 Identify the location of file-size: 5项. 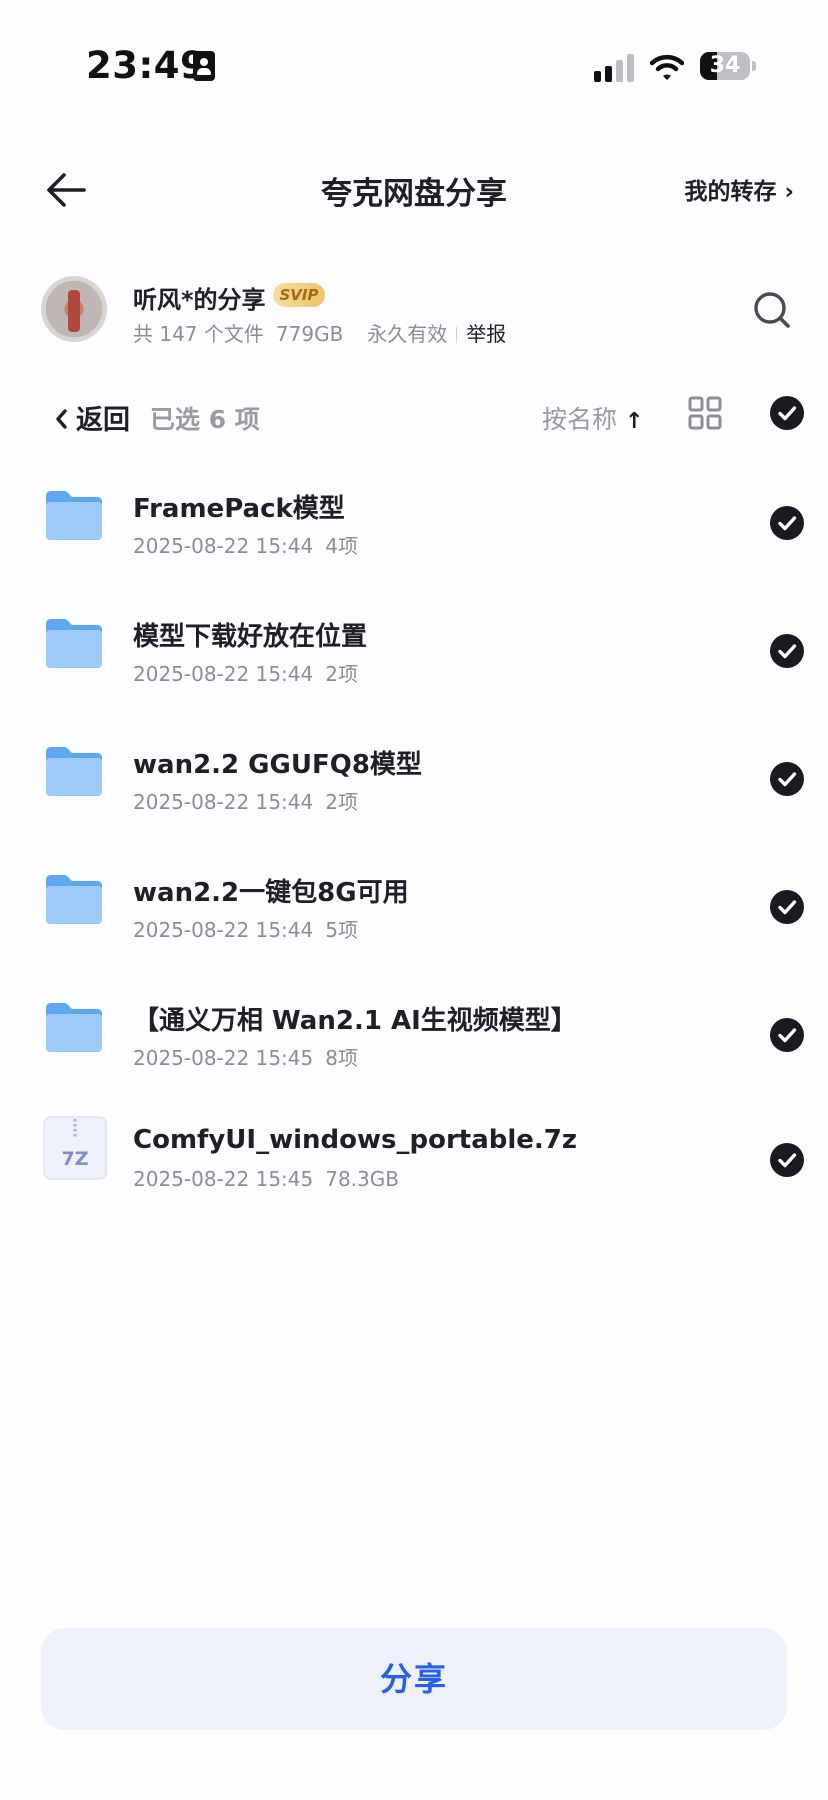
(341, 930).